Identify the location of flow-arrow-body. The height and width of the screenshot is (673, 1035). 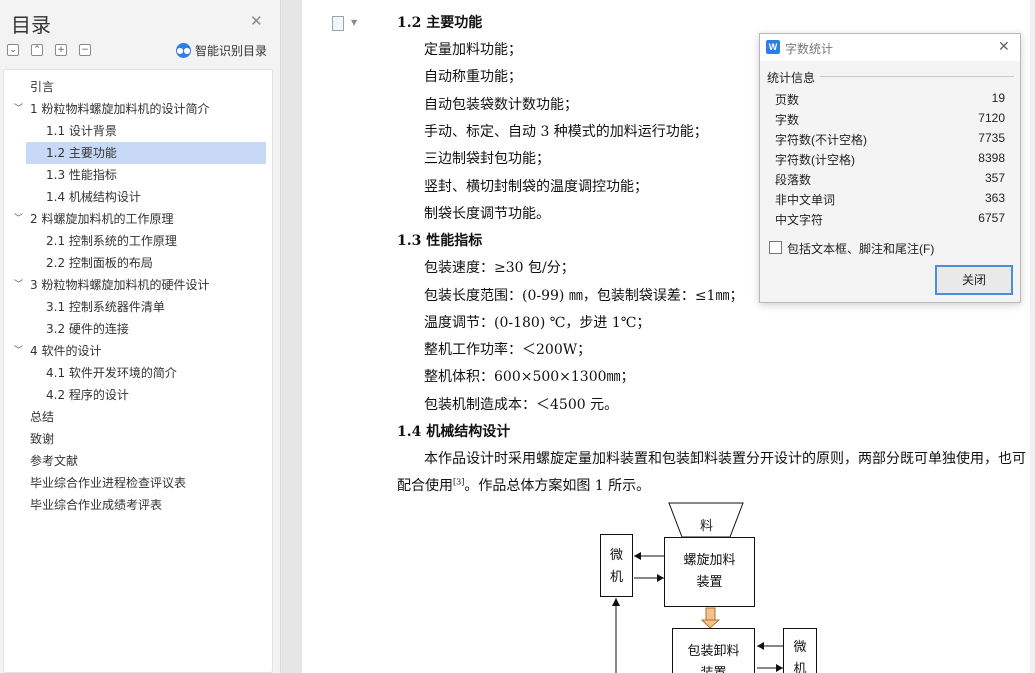
(710, 614).